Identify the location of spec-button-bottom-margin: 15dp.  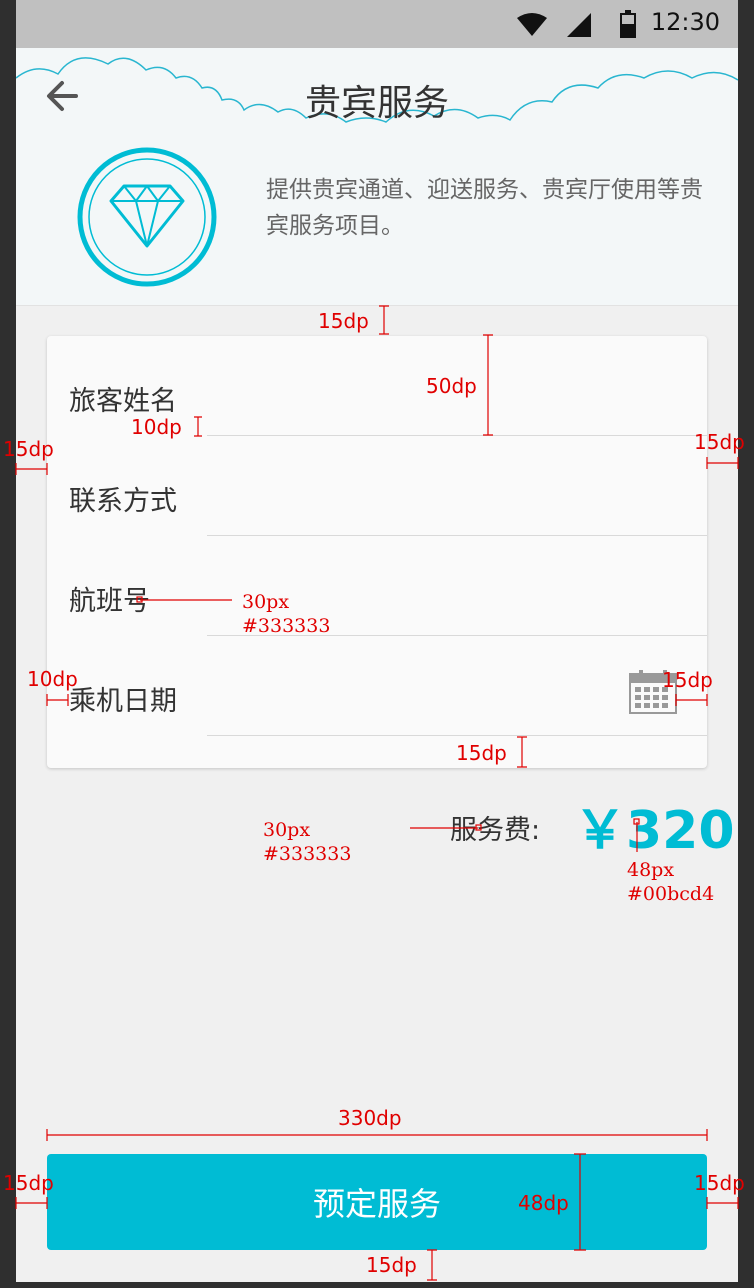
(391, 1265).